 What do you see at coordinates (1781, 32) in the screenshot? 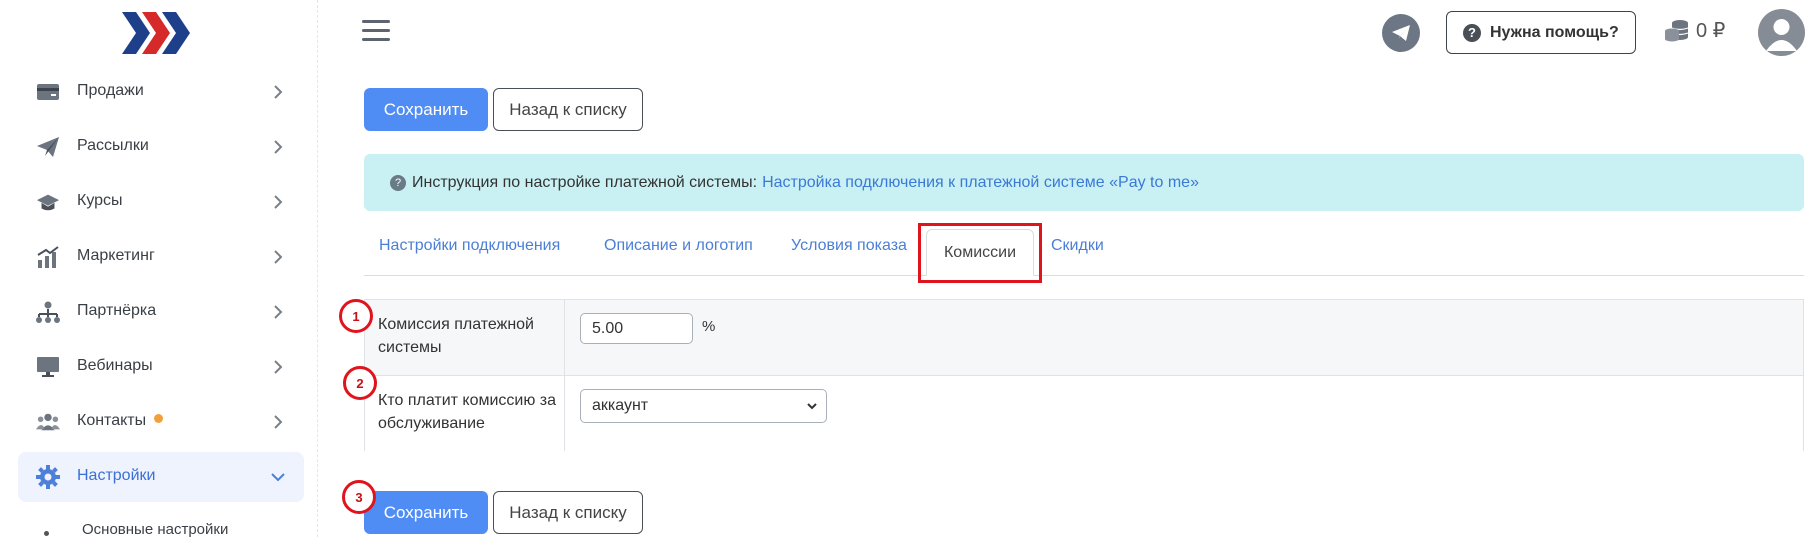
I see `avatar` at bounding box center [1781, 32].